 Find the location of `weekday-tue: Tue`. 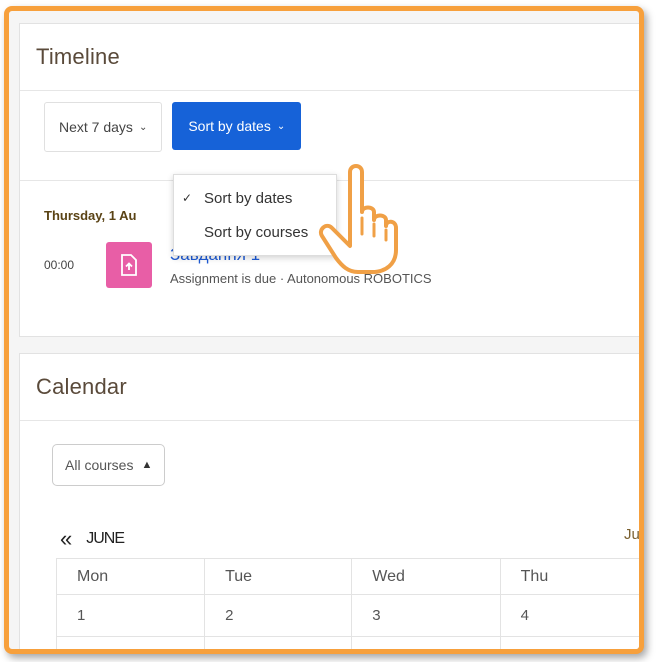

weekday-tue: Tue is located at coordinates (278, 576).